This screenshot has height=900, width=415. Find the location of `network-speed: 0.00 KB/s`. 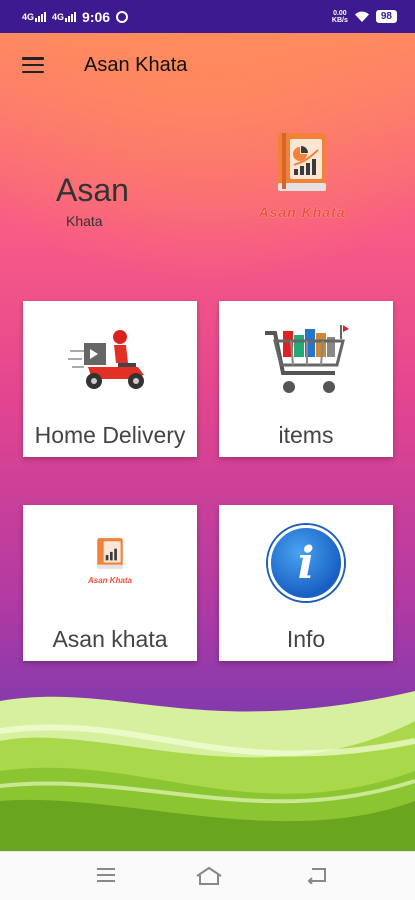

network-speed: 0.00 KB/s is located at coordinates (340, 17).